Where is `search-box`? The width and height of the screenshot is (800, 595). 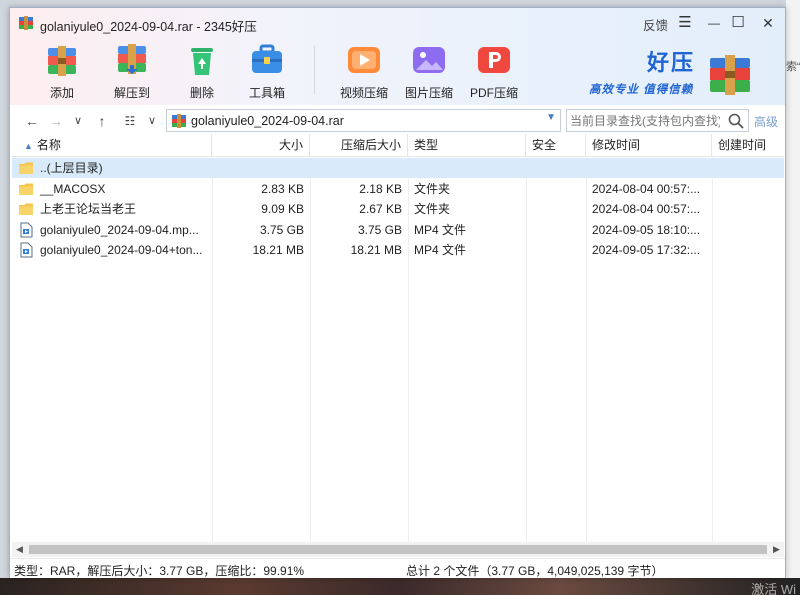
search-box is located at coordinates (657, 120).